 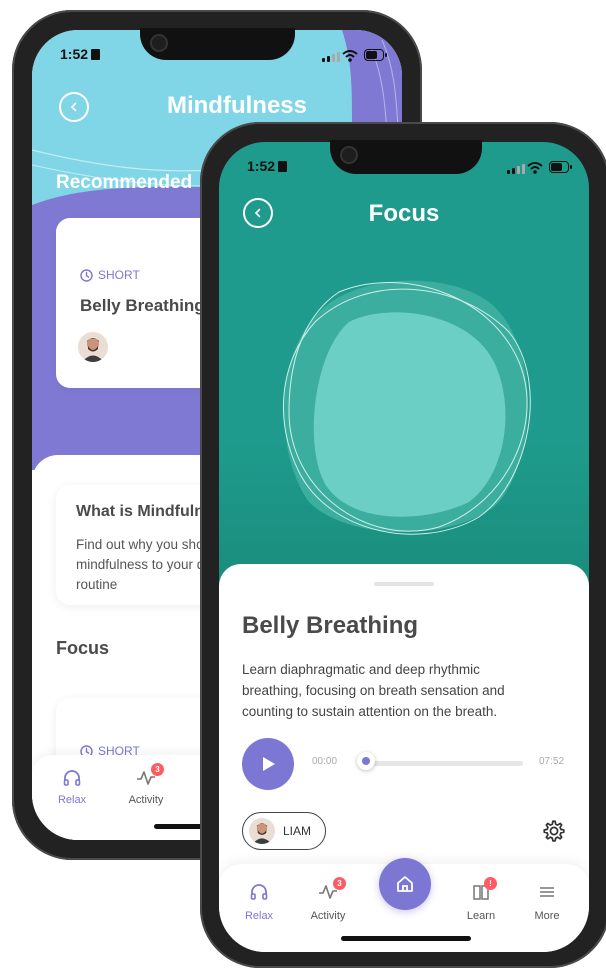 What do you see at coordinates (86, 275) in the screenshot?
I see `clock-icon` at bounding box center [86, 275].